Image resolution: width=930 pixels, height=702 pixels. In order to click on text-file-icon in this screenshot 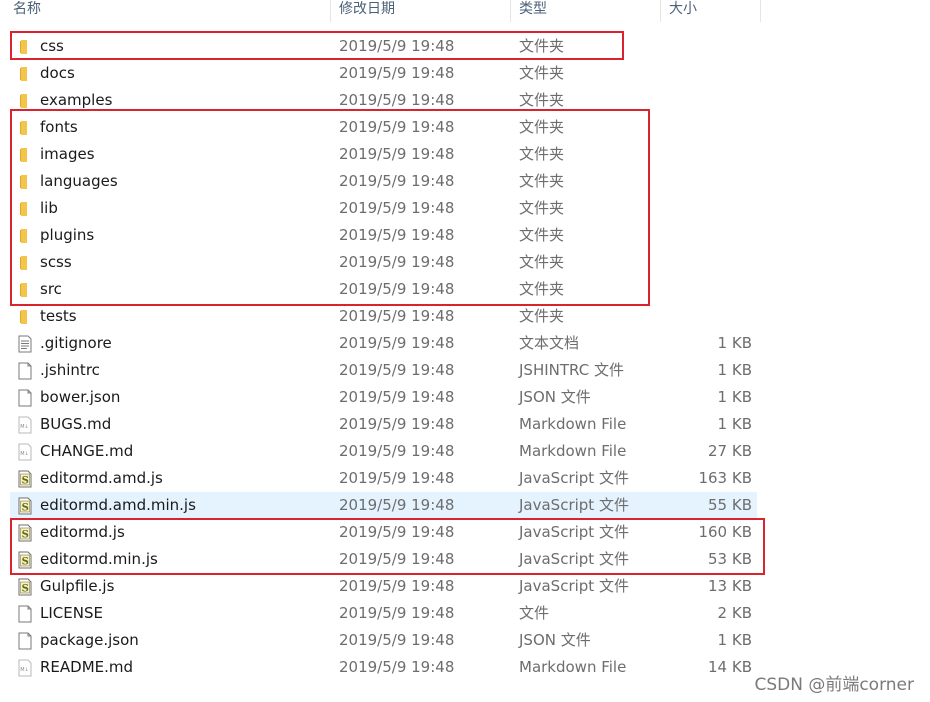, I will do `click(25, 344)`.